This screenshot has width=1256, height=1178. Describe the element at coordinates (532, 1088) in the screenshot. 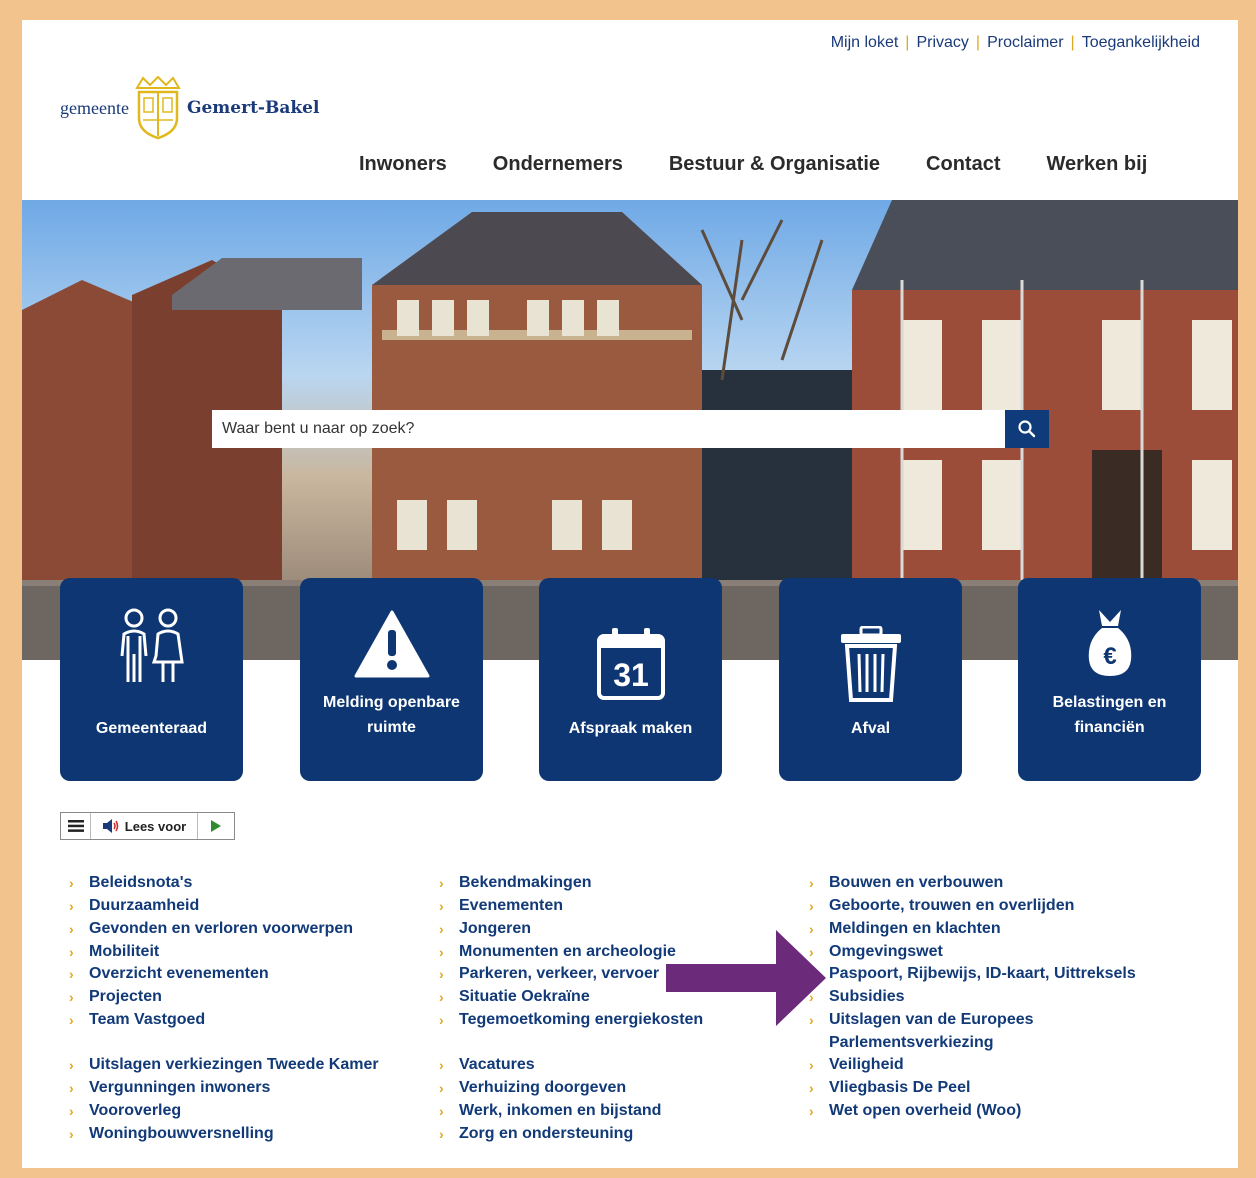

I see `list-item: › Verhuizing doorgeven` at that location.